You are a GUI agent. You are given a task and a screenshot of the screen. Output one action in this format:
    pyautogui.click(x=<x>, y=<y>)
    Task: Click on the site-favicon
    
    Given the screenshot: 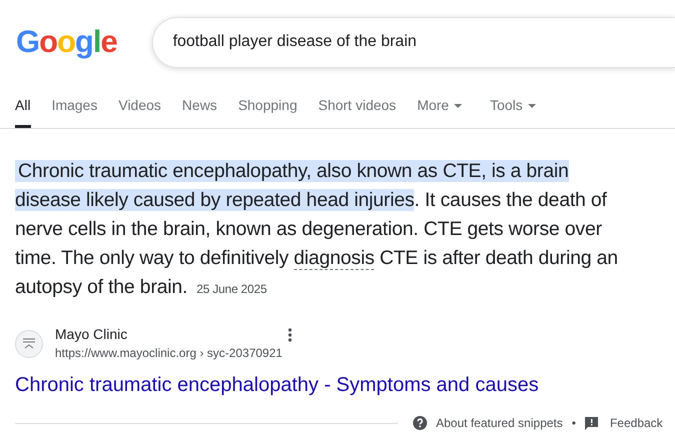 What is the action you would take?
    pyautogui.click(x=29, y=344)
    